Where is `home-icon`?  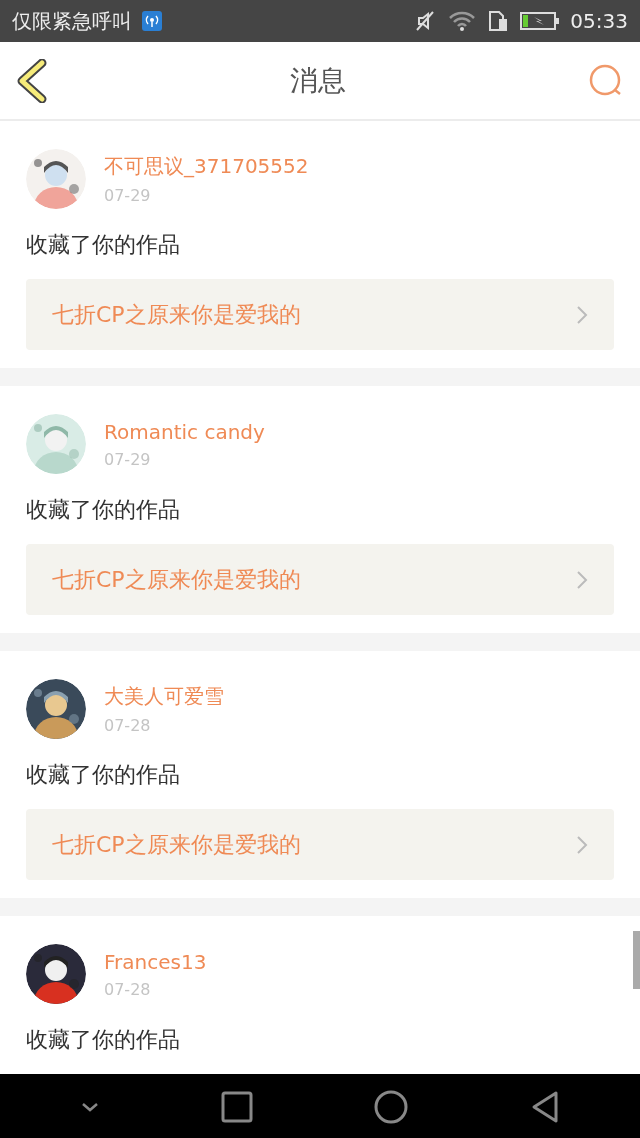
home-icon is located at coordinates (391, 1106).